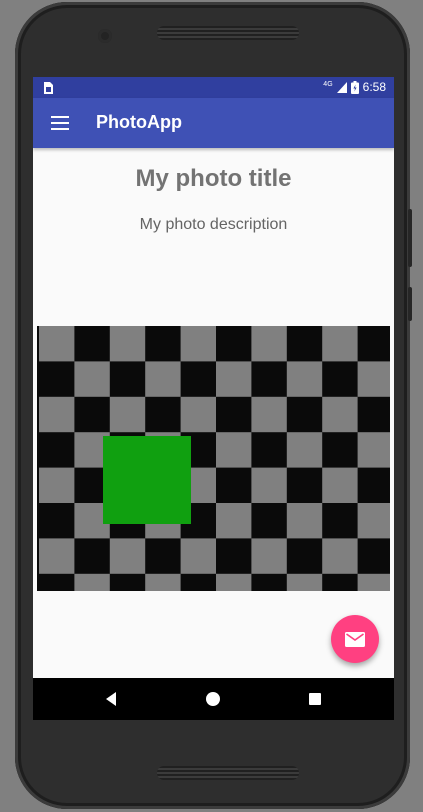  I want to click on network-type: 4G, so click(328, 84).